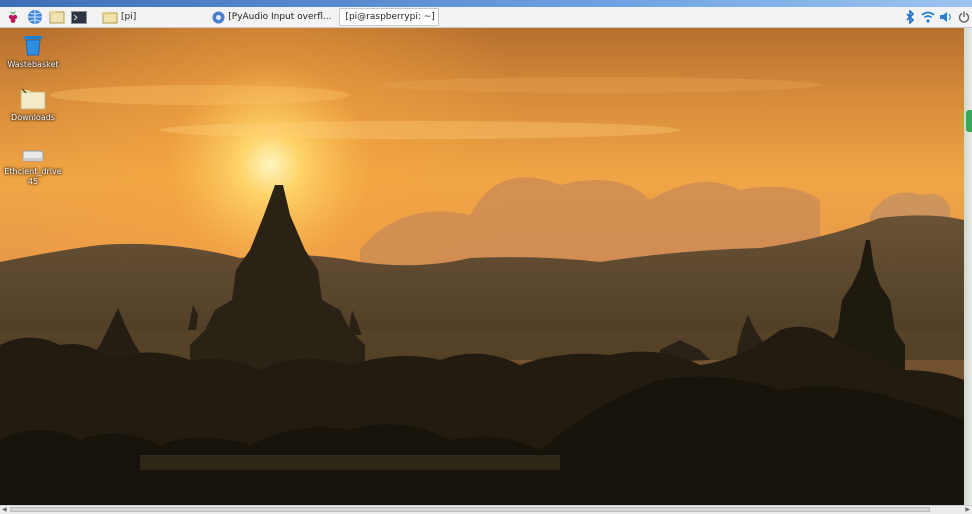  What do you see at coordinates (33, 156) in the screenshot?
I see `drive-icon` at bounding box center [33, 156].